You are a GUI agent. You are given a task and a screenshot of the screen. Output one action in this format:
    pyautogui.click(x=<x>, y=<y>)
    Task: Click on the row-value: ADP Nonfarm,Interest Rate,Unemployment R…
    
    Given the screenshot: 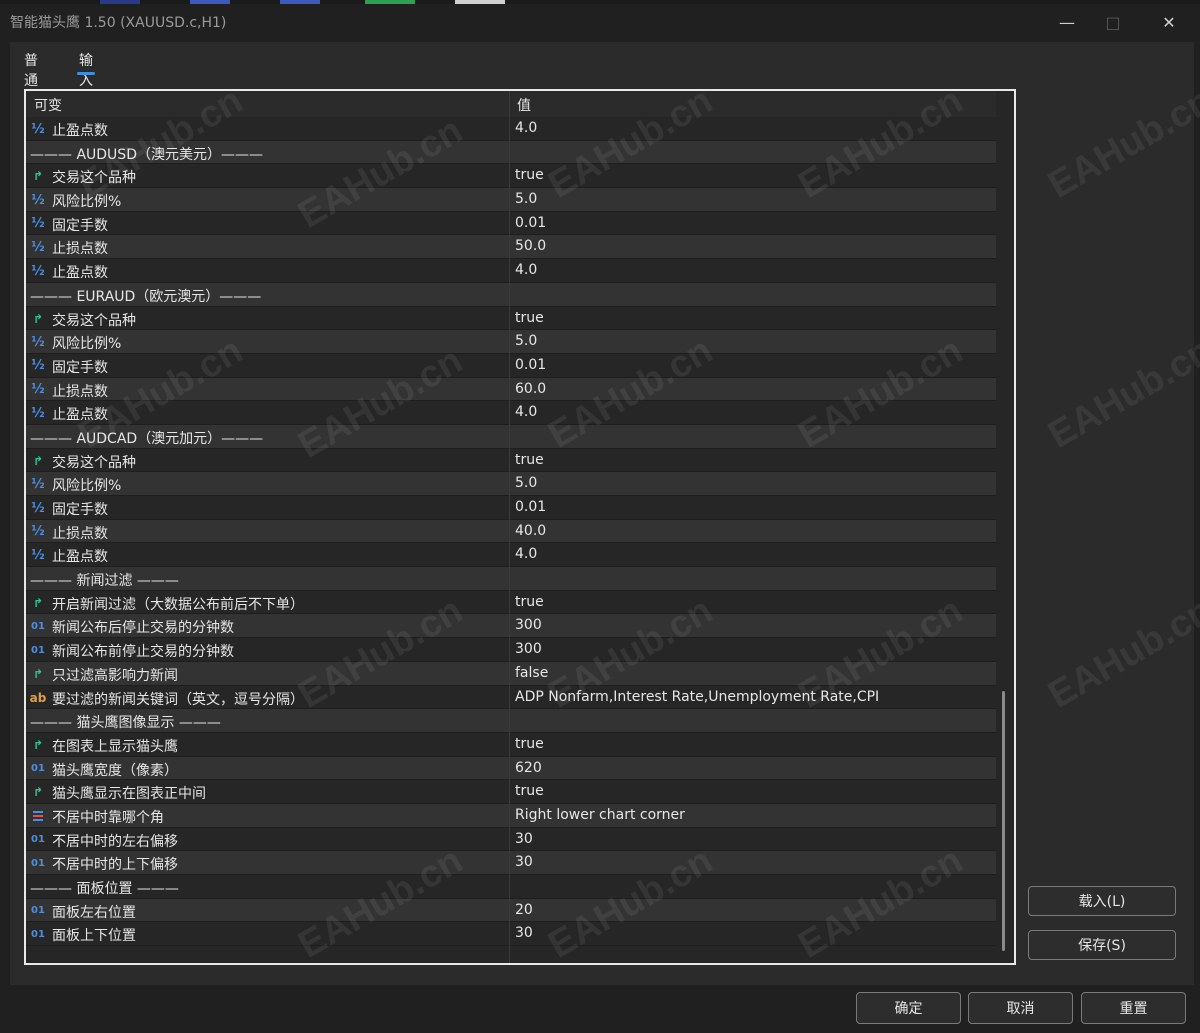 What is the action you would take?
    pyautogui.click(x=697, y=697)
    